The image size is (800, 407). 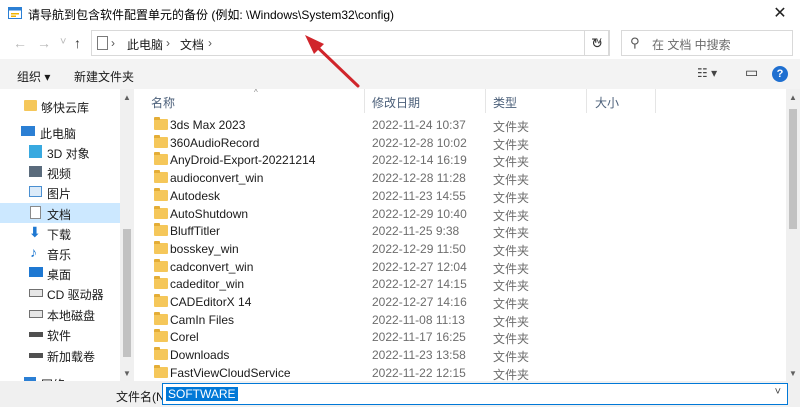 I want to click on file-row: CADEditorX 14 2022-12-27 14:16 文件夹, so click(x=460, y=302).